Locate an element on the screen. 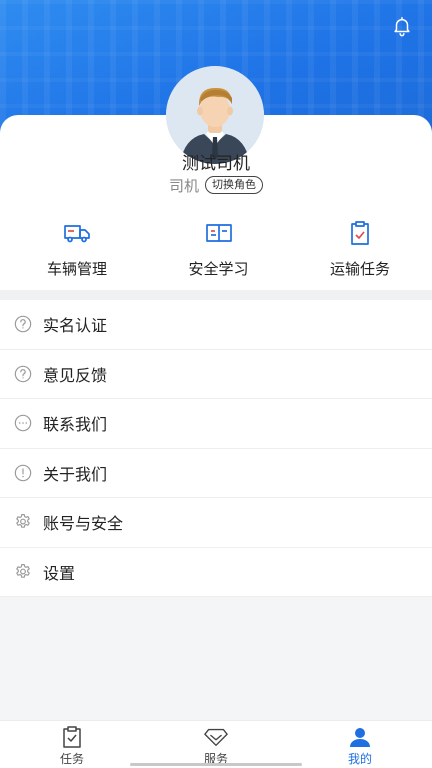 This screenshot has width=432, height=768. quick-action-label: 安全学习 is located at coordinates (218, 269).